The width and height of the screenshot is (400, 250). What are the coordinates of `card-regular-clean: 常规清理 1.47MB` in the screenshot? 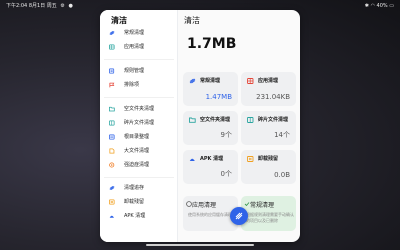 It's located at (210, 89).